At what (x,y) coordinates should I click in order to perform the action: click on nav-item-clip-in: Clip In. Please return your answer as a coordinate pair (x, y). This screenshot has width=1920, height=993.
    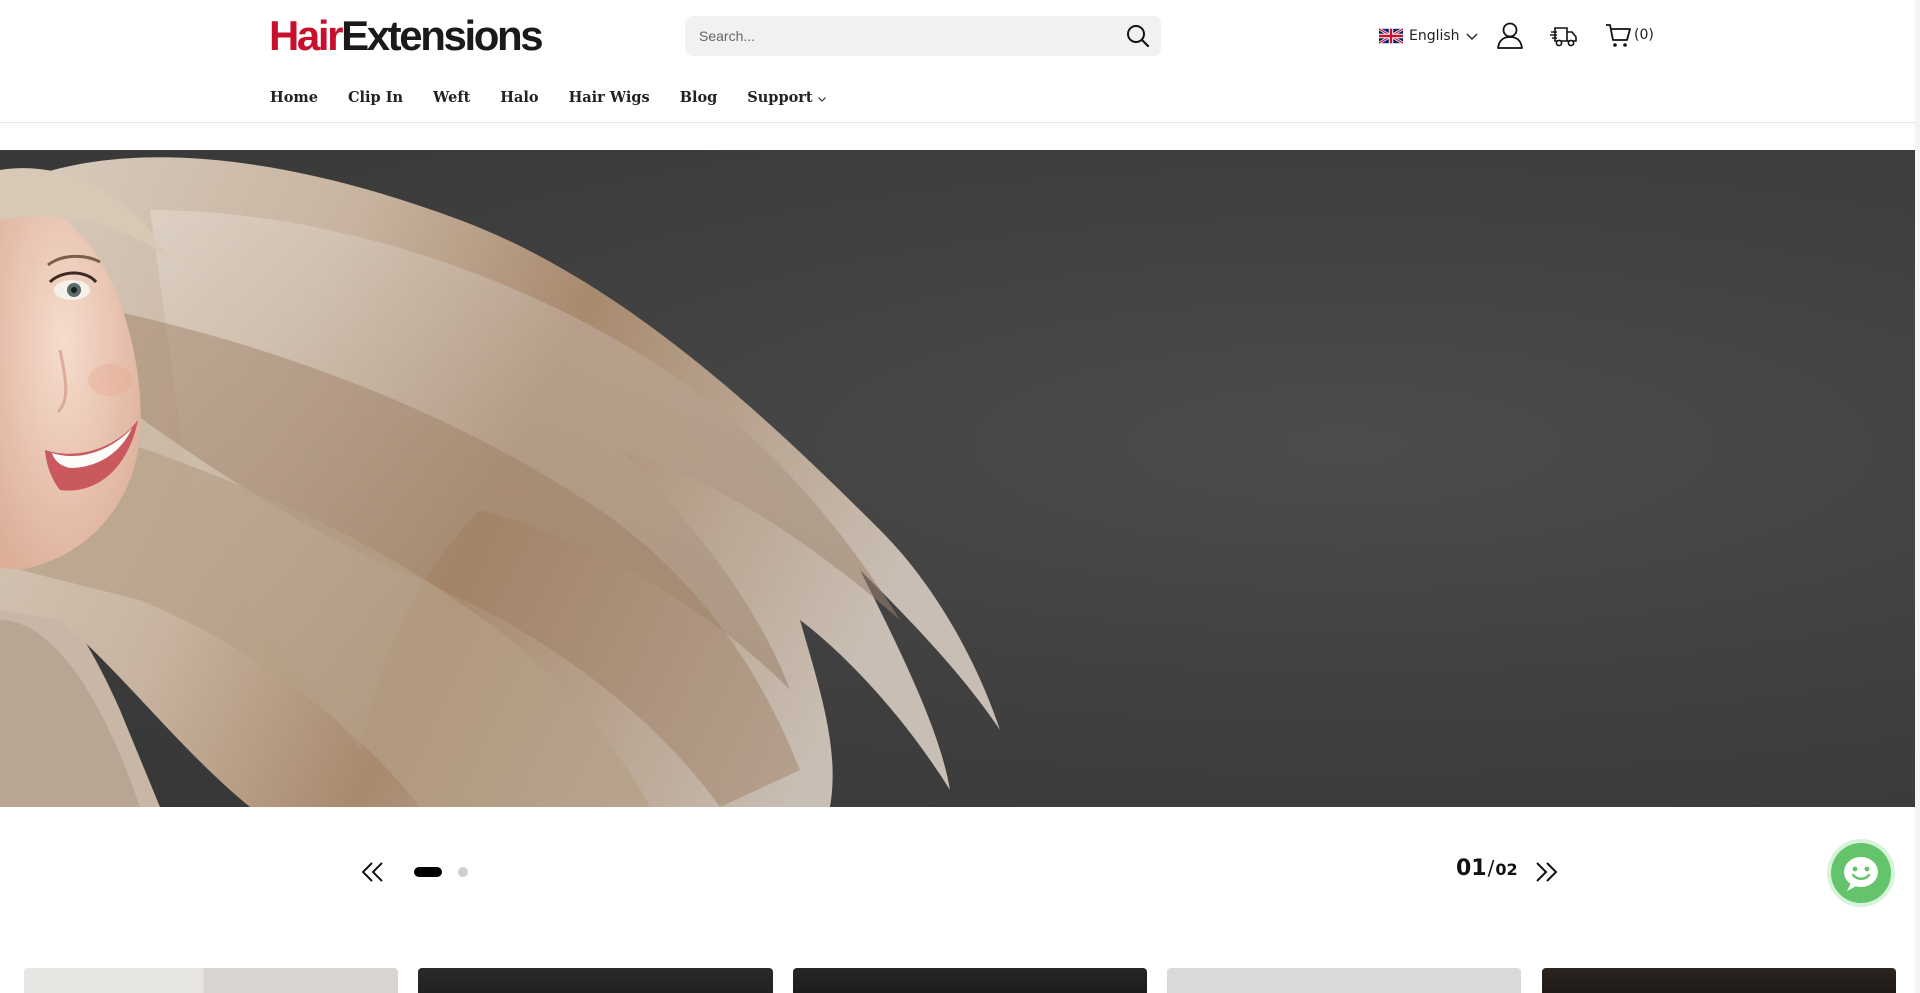
    Looking at the image, I should click on (375, 98).